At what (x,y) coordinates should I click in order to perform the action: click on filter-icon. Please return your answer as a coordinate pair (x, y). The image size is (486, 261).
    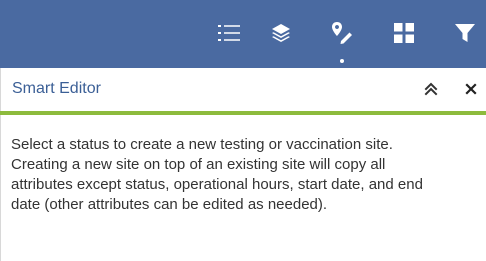
    Looking at the image, I should click on (465, 33).